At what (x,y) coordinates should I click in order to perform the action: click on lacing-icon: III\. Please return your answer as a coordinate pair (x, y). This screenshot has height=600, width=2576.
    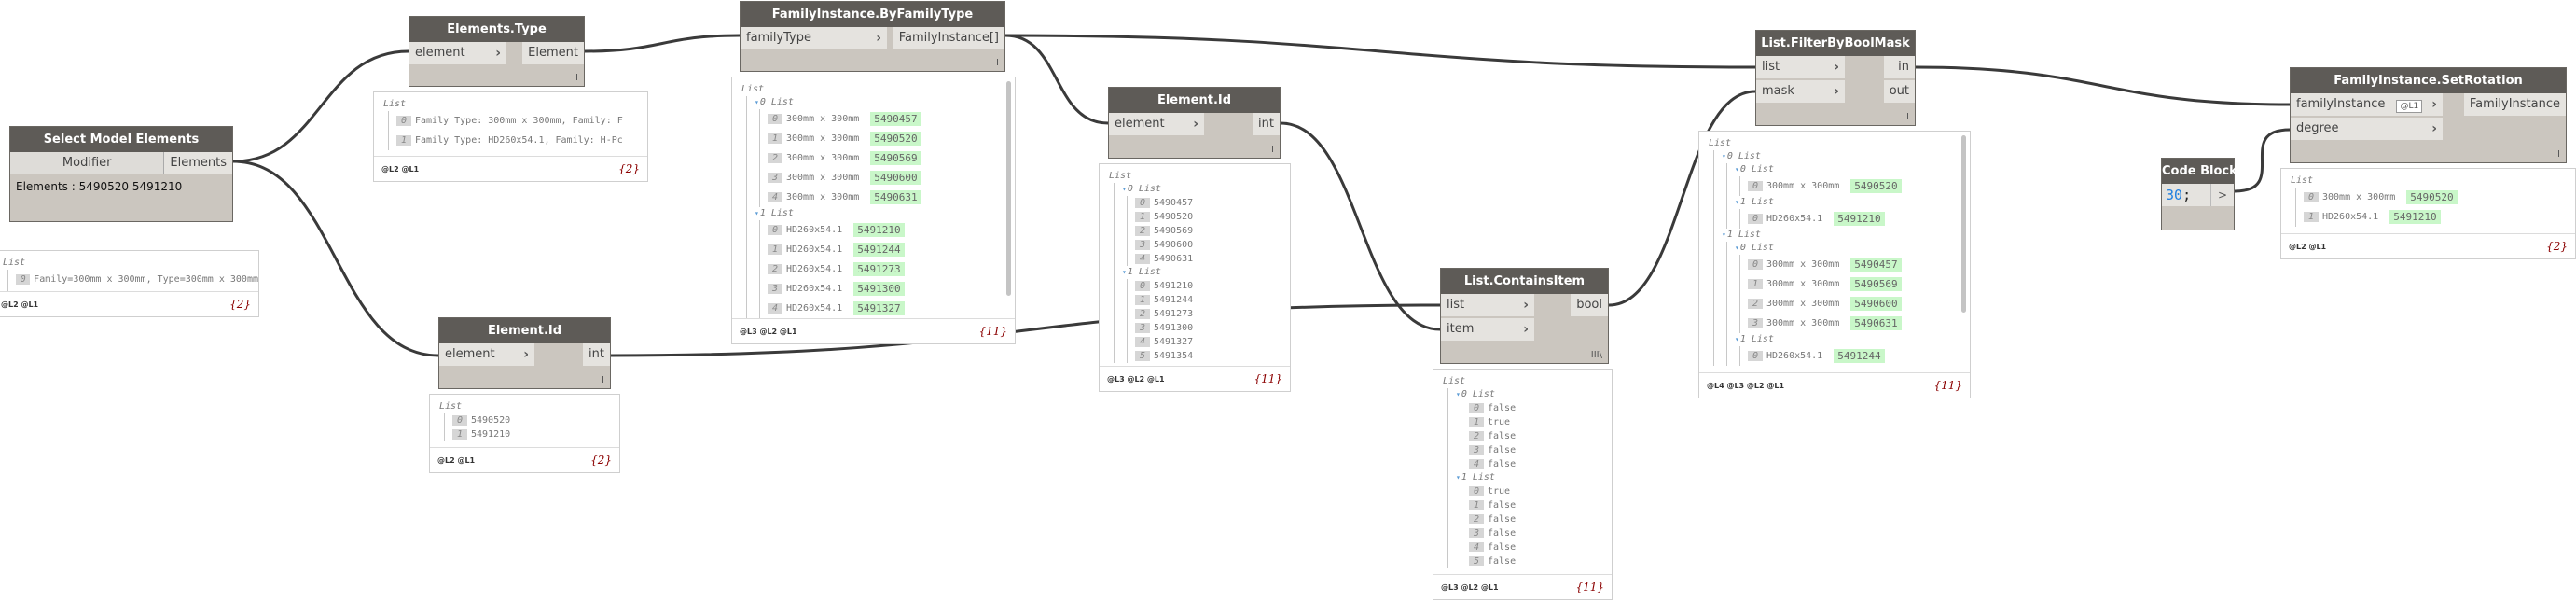
    Looking at the image, I should click on (1596, 355).